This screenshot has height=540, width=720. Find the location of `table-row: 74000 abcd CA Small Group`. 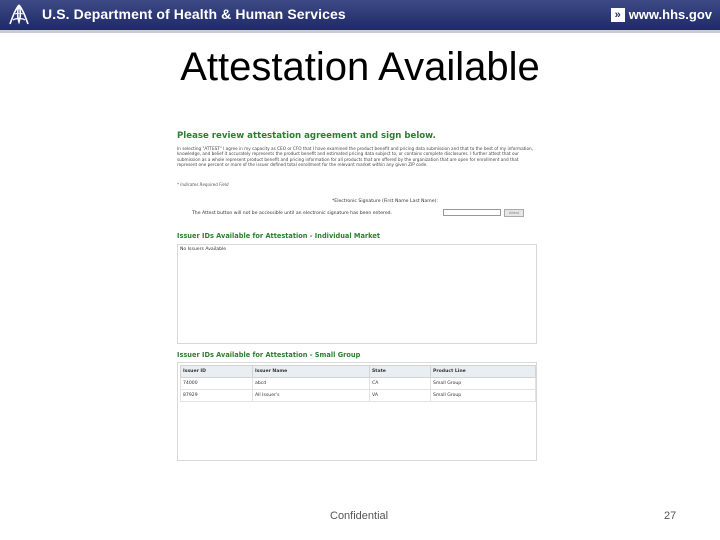

table-row: 74000 abcd CA Small Group is located at coordinates (358, 383).